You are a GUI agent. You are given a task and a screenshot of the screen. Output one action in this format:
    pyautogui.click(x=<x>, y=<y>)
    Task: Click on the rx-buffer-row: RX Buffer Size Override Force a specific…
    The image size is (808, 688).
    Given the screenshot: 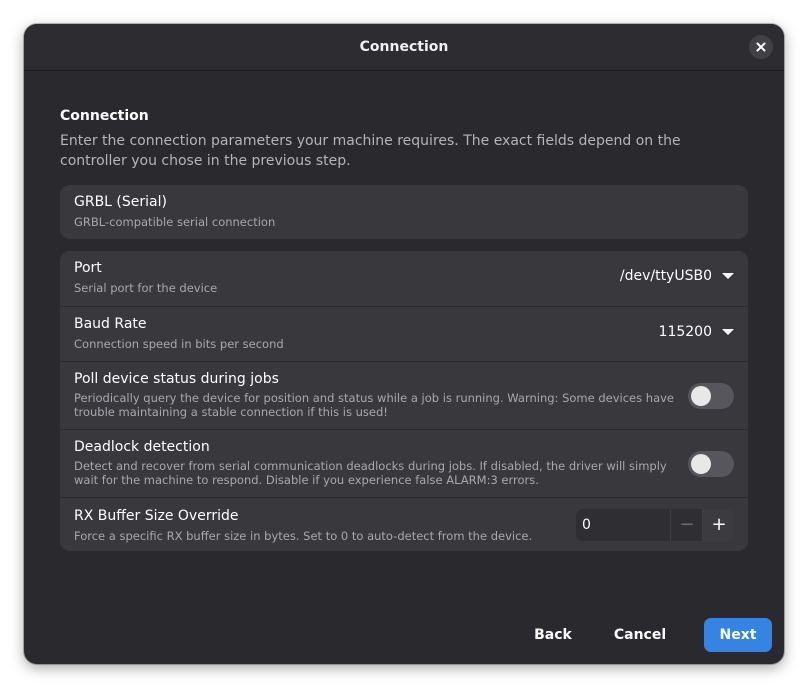 What is the action you would take?
    pyautogui.click(x=404, y=524)
    